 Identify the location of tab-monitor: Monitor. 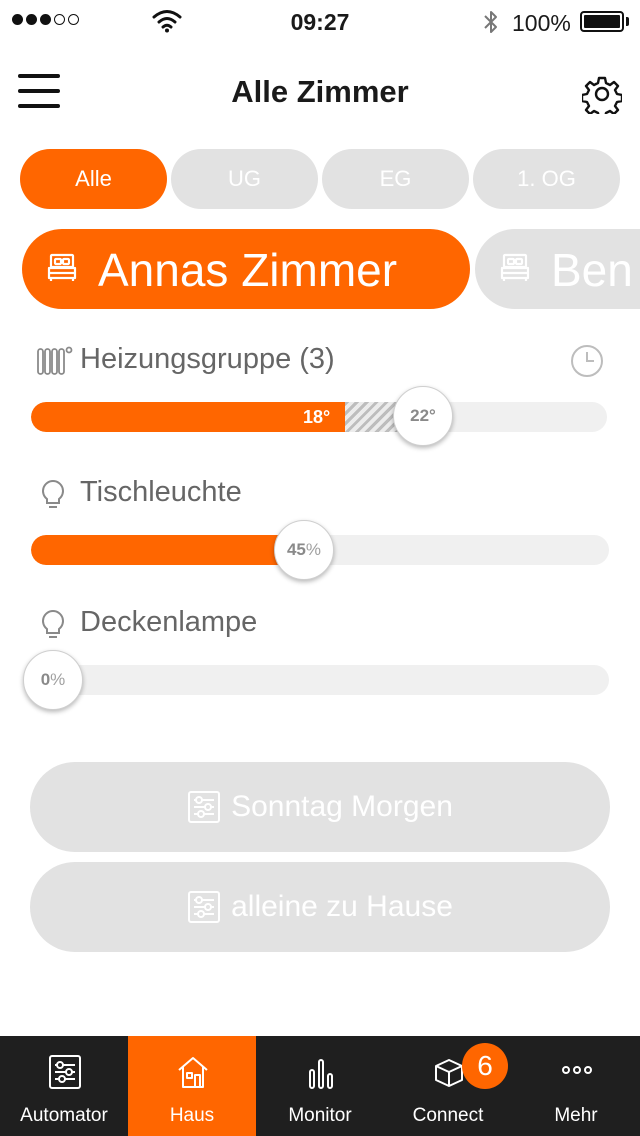
(320, 1086).